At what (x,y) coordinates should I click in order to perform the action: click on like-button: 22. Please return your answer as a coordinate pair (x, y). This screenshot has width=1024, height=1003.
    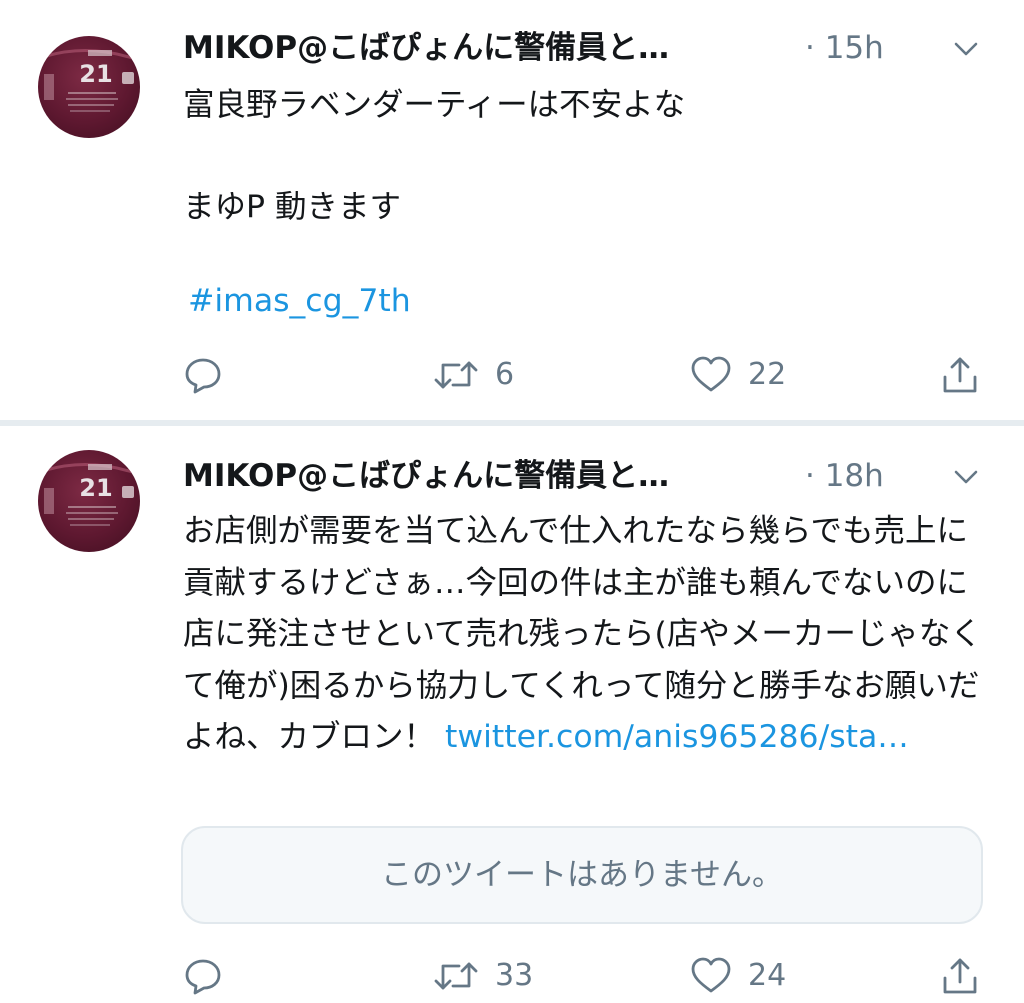
    Looking at the image, I should click on (738, 375).